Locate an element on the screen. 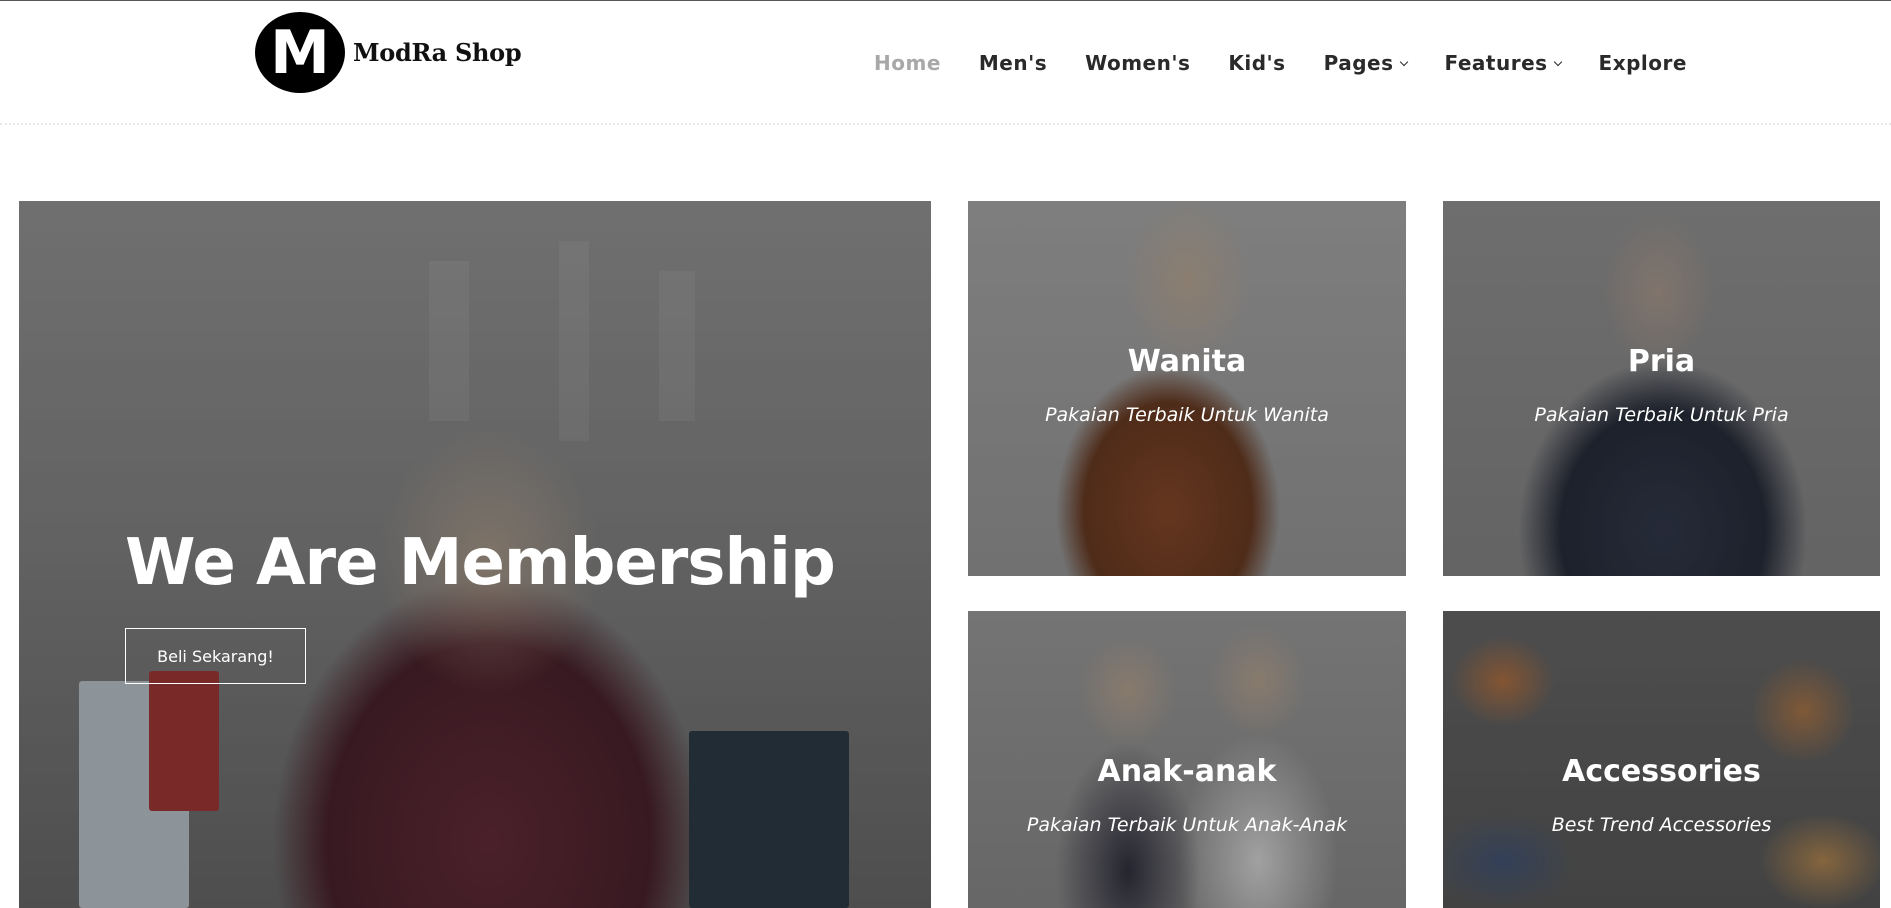 This screenshot has height=908, width=1891. nav-womens: Women's is located at coordinates (1137, 63).